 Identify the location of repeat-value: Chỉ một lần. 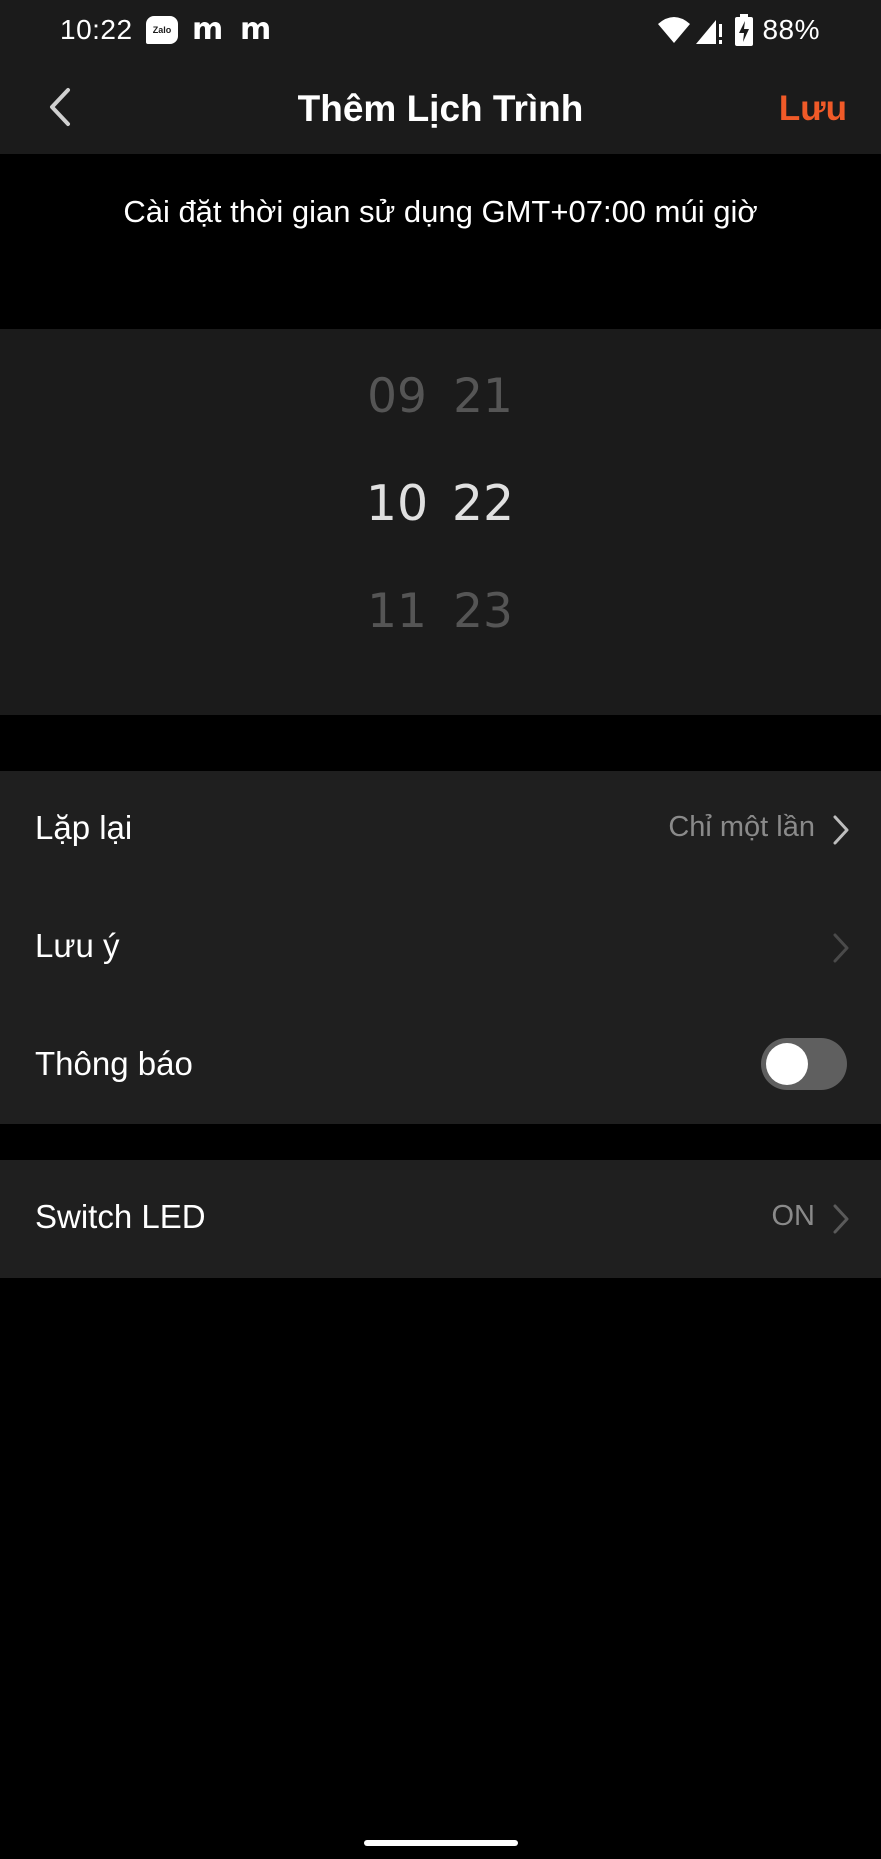
(741, 827).